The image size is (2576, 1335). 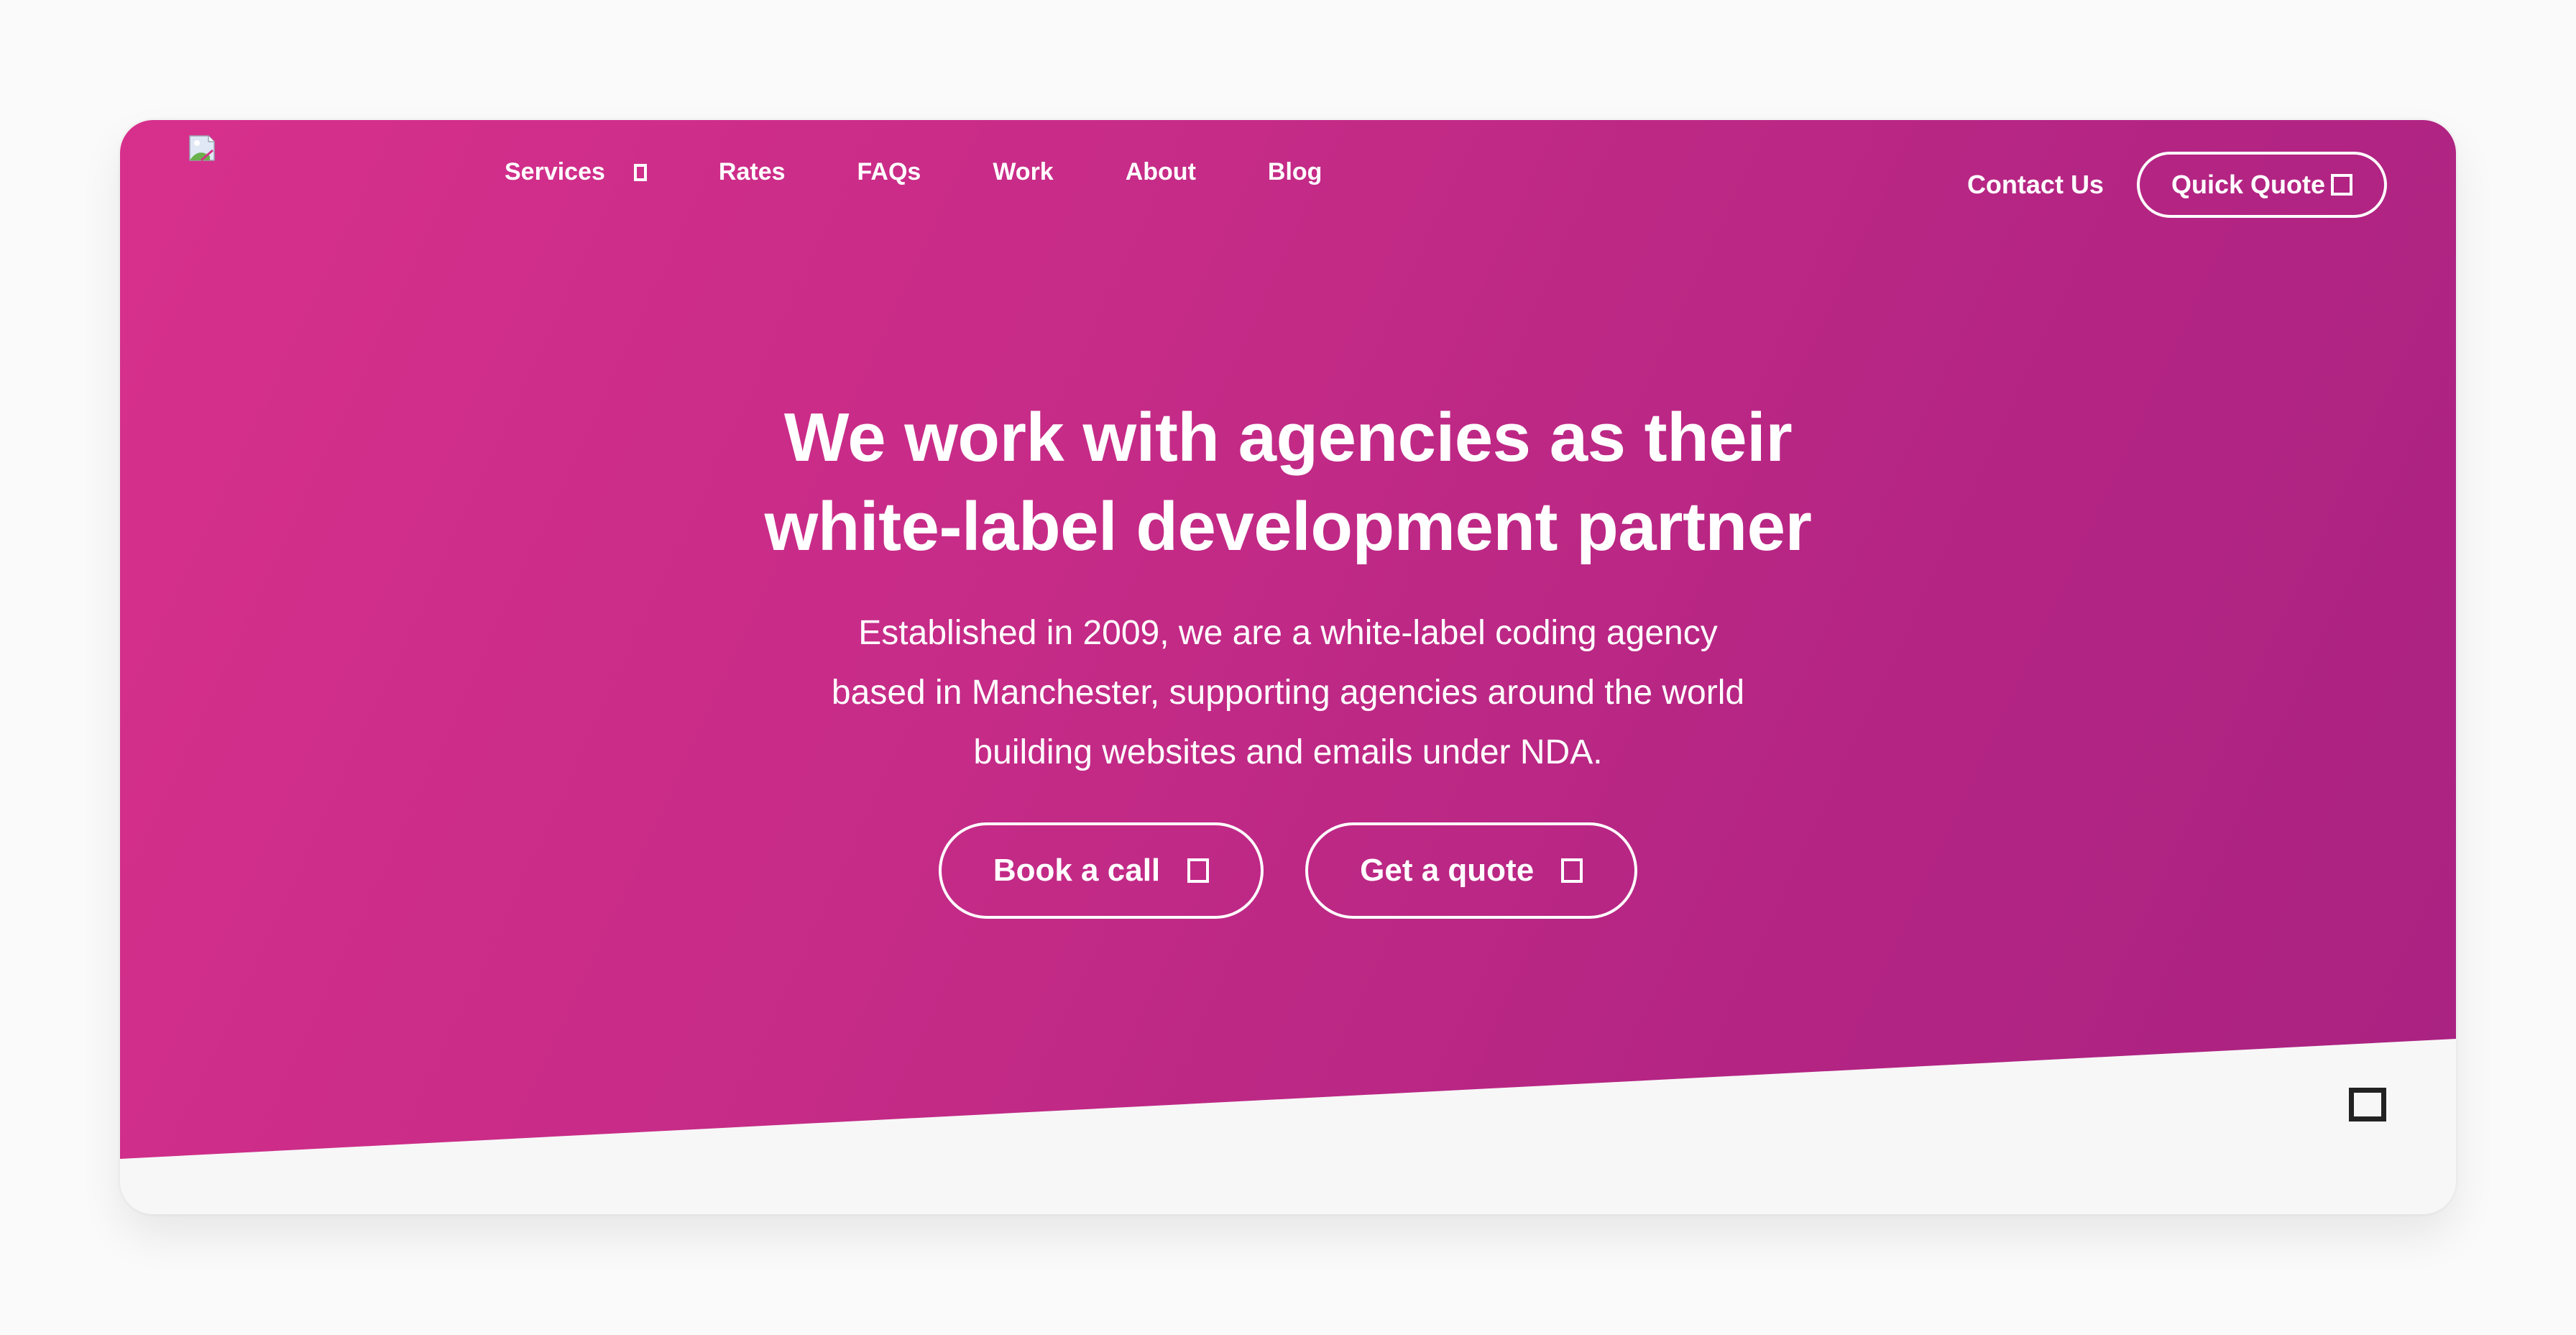 What do you see at coordinates (1288, 526) in the screenshot?
I see `headline-line-2: white-label development partner` at bounding box center [1288, 526].